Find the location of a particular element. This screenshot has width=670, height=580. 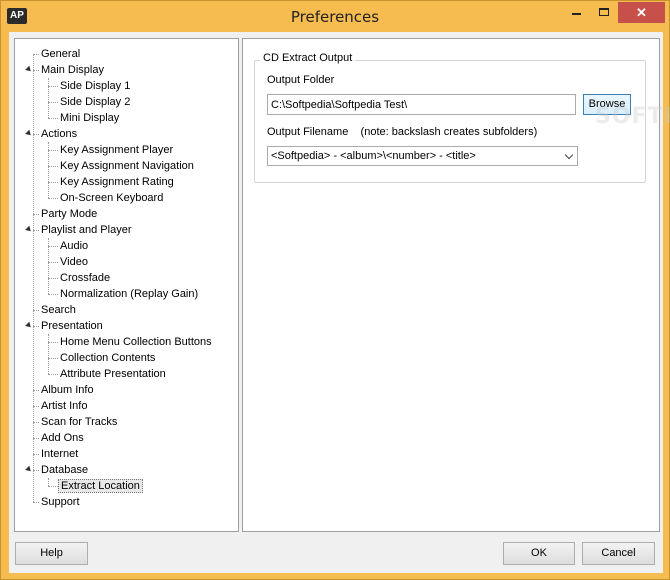

tree-item-label: Attribute Presentation is located at coordinates (113, 374).